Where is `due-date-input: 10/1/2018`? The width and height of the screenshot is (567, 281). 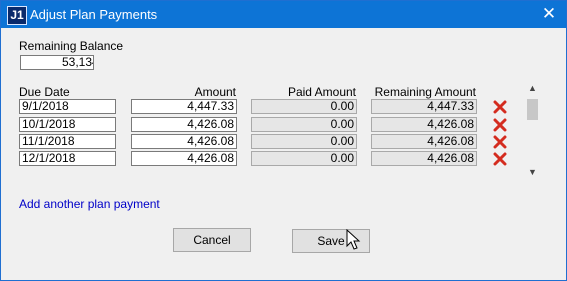 due-date-input: 10/1/2018 is located at coordinates (67, 124).